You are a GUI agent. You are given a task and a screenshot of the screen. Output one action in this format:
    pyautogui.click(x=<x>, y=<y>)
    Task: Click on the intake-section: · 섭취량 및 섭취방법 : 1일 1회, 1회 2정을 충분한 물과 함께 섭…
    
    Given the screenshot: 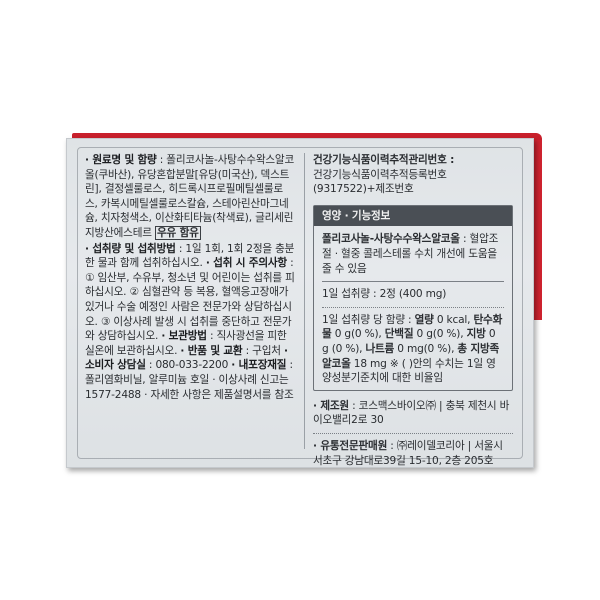 What is the action you would take?
    pyautogui.click(x=190, y=321)
    